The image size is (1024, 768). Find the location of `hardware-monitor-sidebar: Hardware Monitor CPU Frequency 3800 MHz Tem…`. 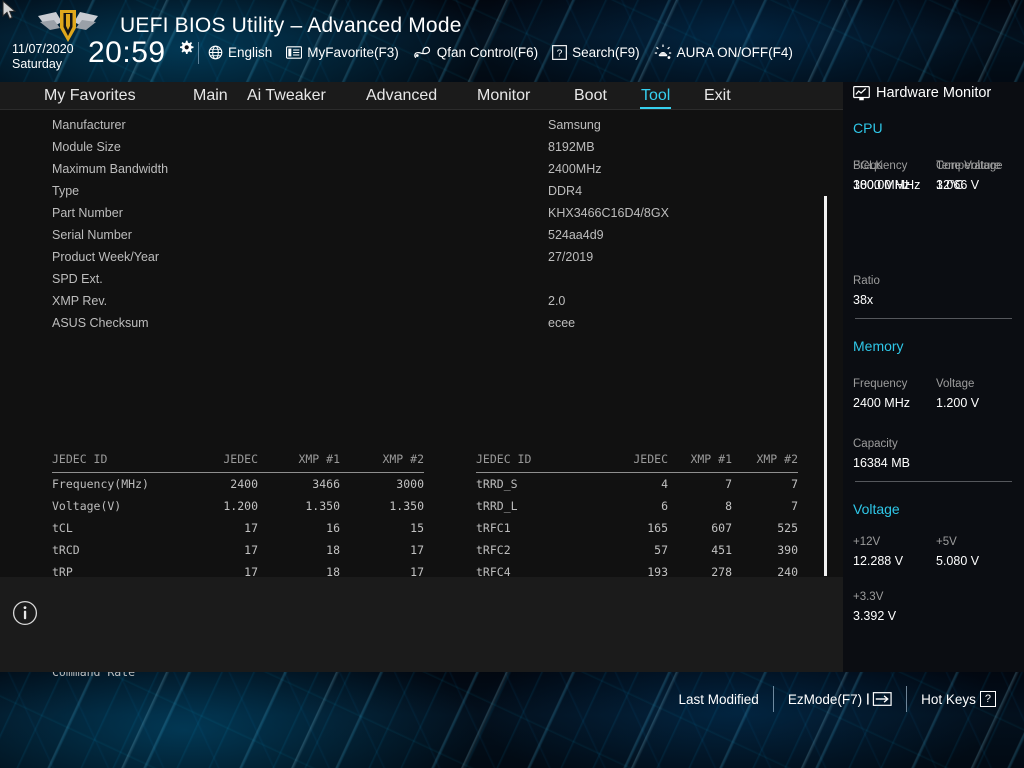

hardware-monitor-sidebar: Hardware Monitor CPU Frequency 3800 MHz Tem… is located at coordinates (933, 377).